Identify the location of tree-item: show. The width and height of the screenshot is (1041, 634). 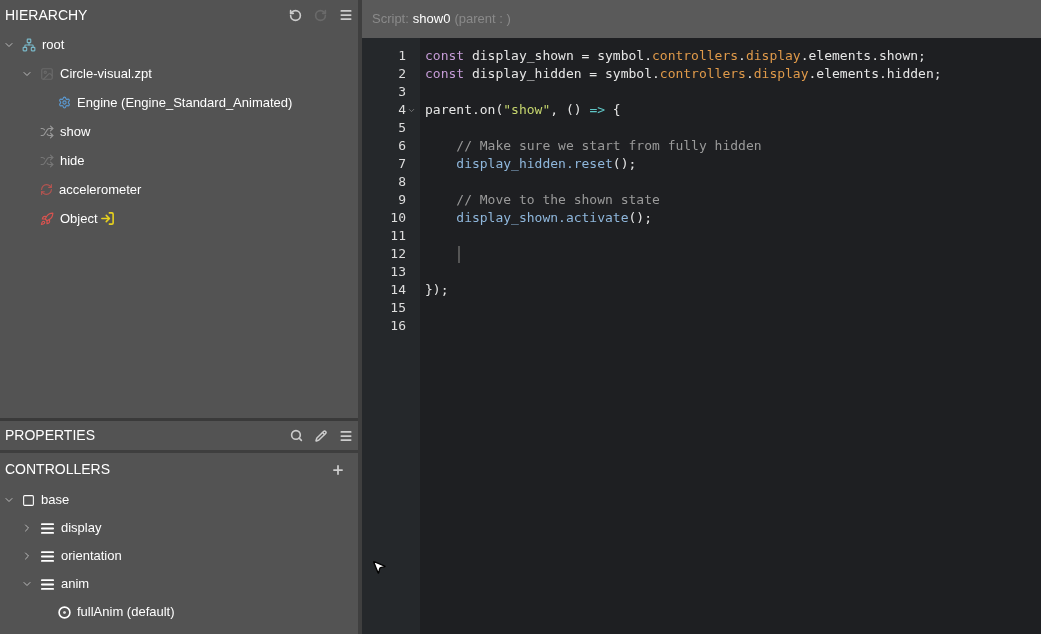
(75, 131).